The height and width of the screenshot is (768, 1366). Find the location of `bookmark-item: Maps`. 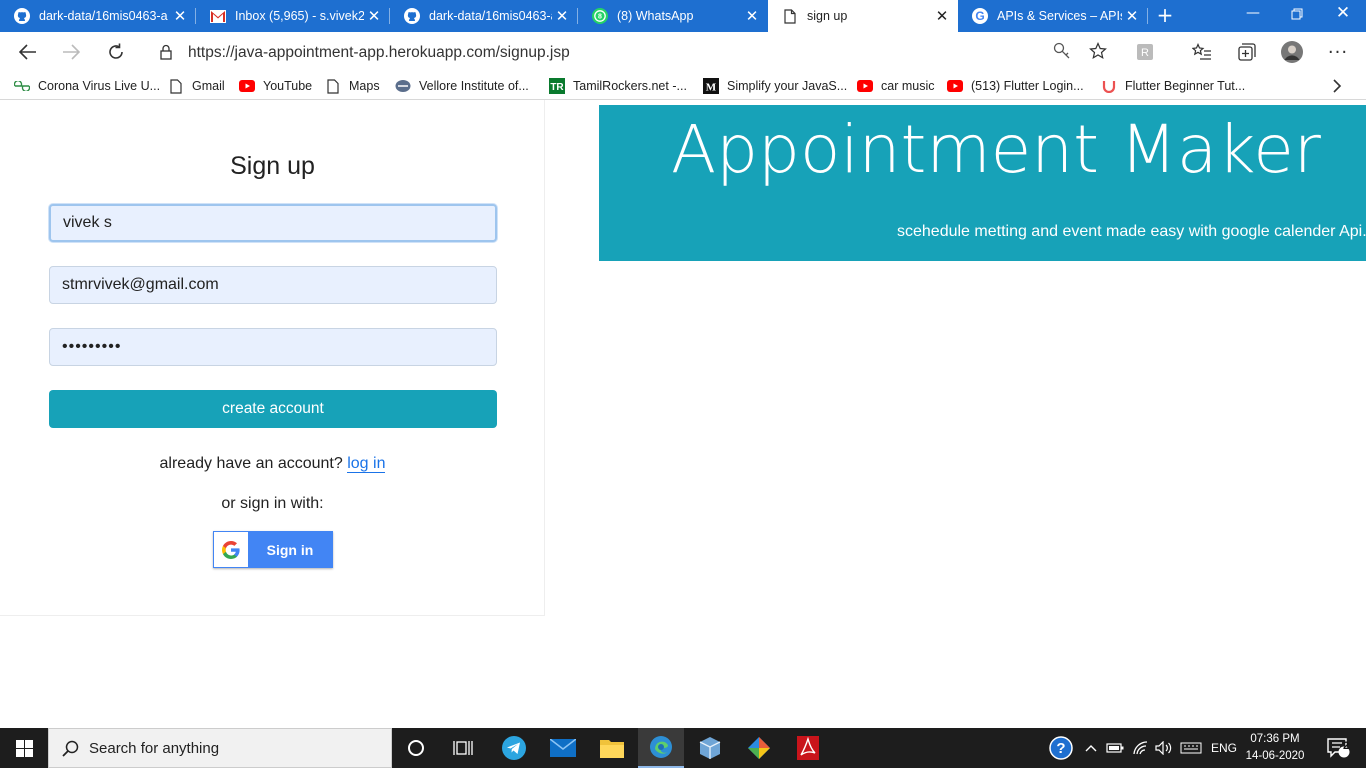

bookmark-item: Maps is located at coordinates (352, 86).